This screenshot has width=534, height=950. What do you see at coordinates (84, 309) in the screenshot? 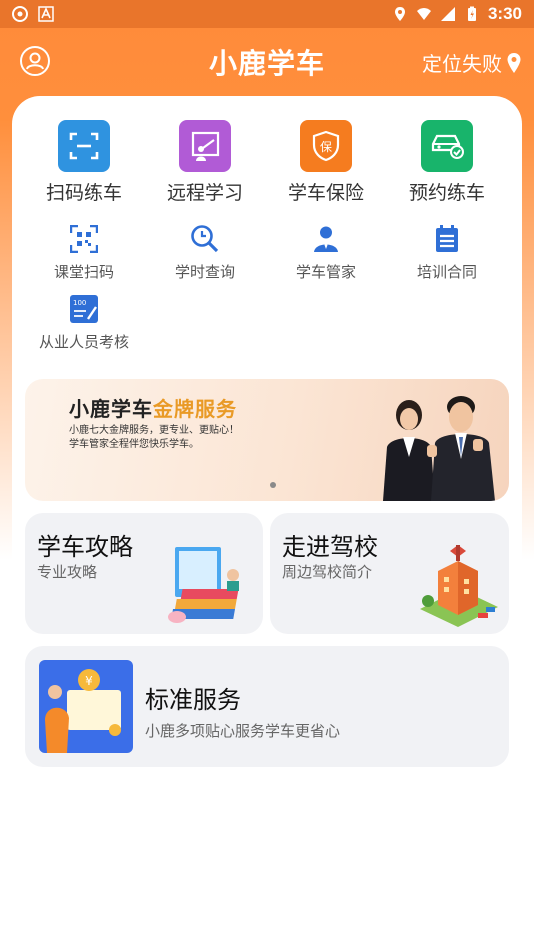
I see `assessment-icon: 100` at bounding box center [84, 309].